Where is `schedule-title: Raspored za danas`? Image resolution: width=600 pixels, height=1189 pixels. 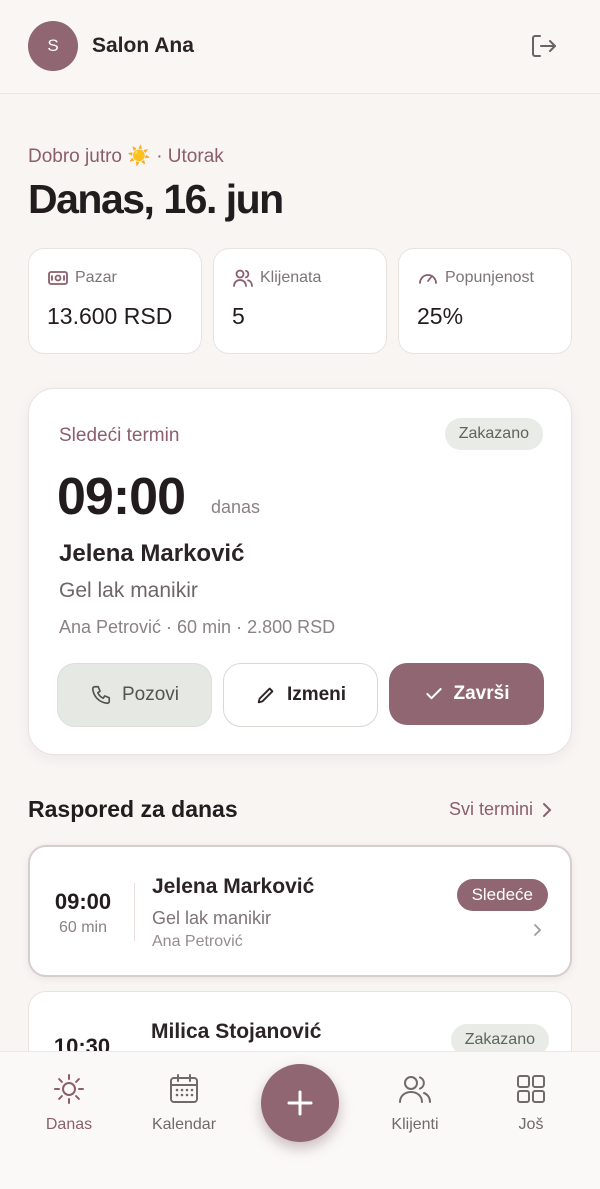
schedule-title: Raspored za danas is located at coordinates (133, 809).